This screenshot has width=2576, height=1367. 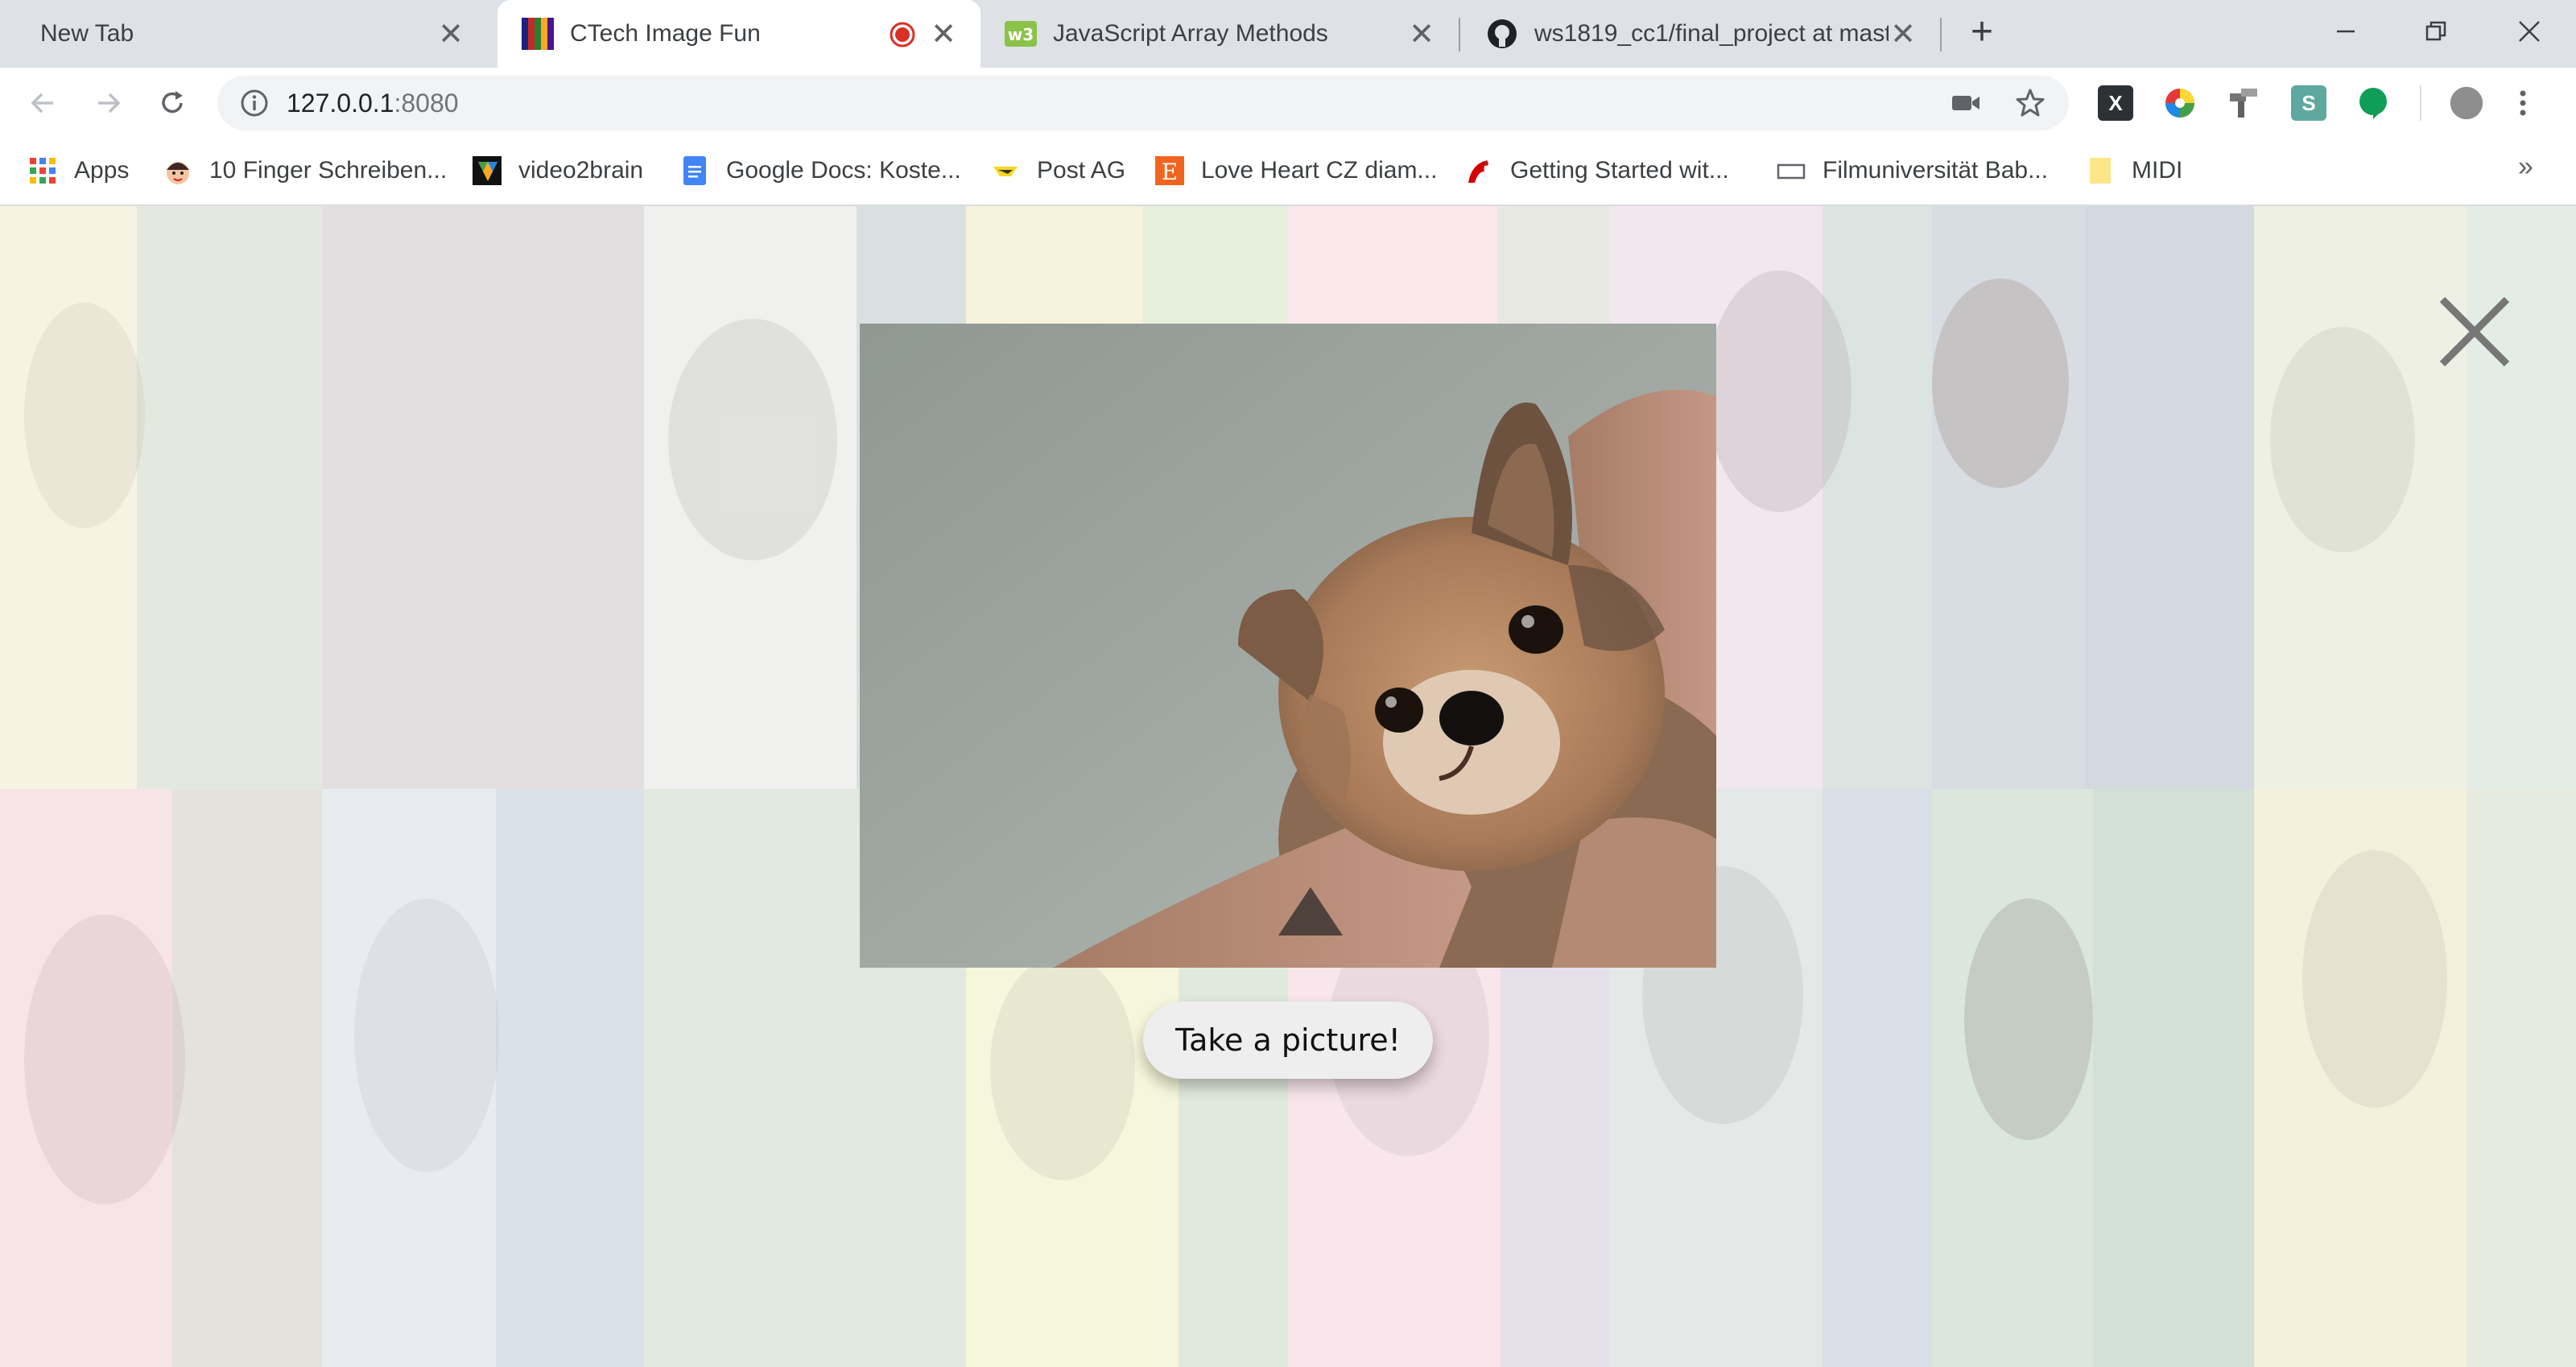 What do you see at coordinates (2420, 103) in the screenshot?
I see `toolbar-separator` at bounding box center [2420, 103].